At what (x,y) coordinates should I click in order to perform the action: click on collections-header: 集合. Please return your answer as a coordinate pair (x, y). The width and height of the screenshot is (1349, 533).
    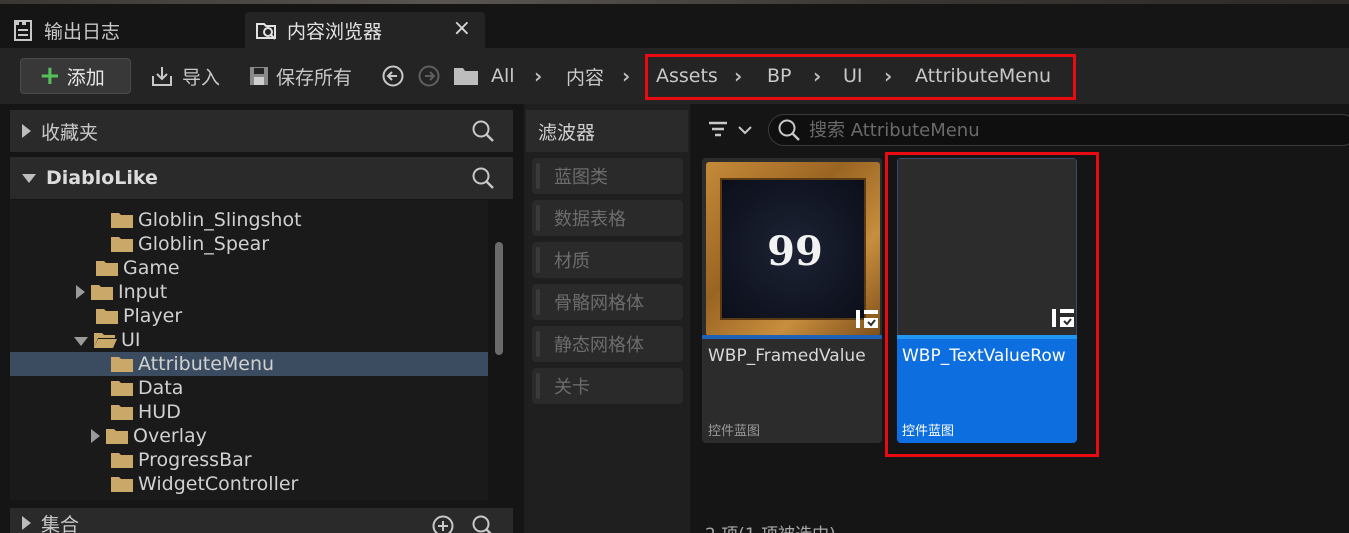
    Looking at the image, I should click on (261, 520).